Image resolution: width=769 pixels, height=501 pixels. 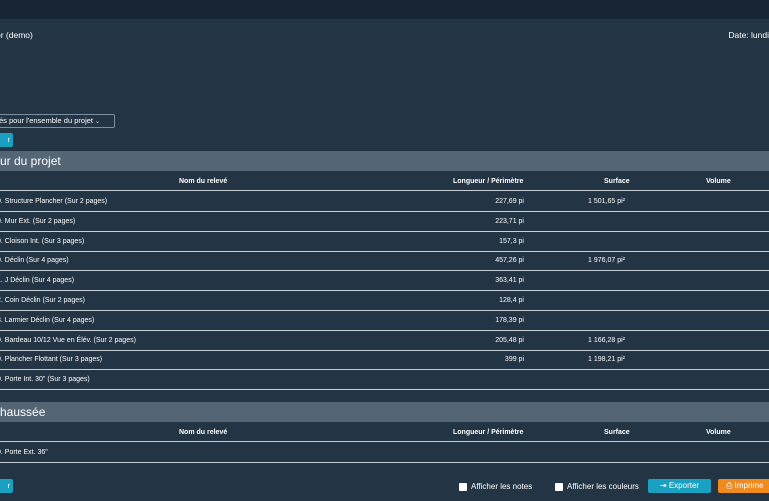 I want to click on section-title: ur du projet, so click(x=384, y=161).